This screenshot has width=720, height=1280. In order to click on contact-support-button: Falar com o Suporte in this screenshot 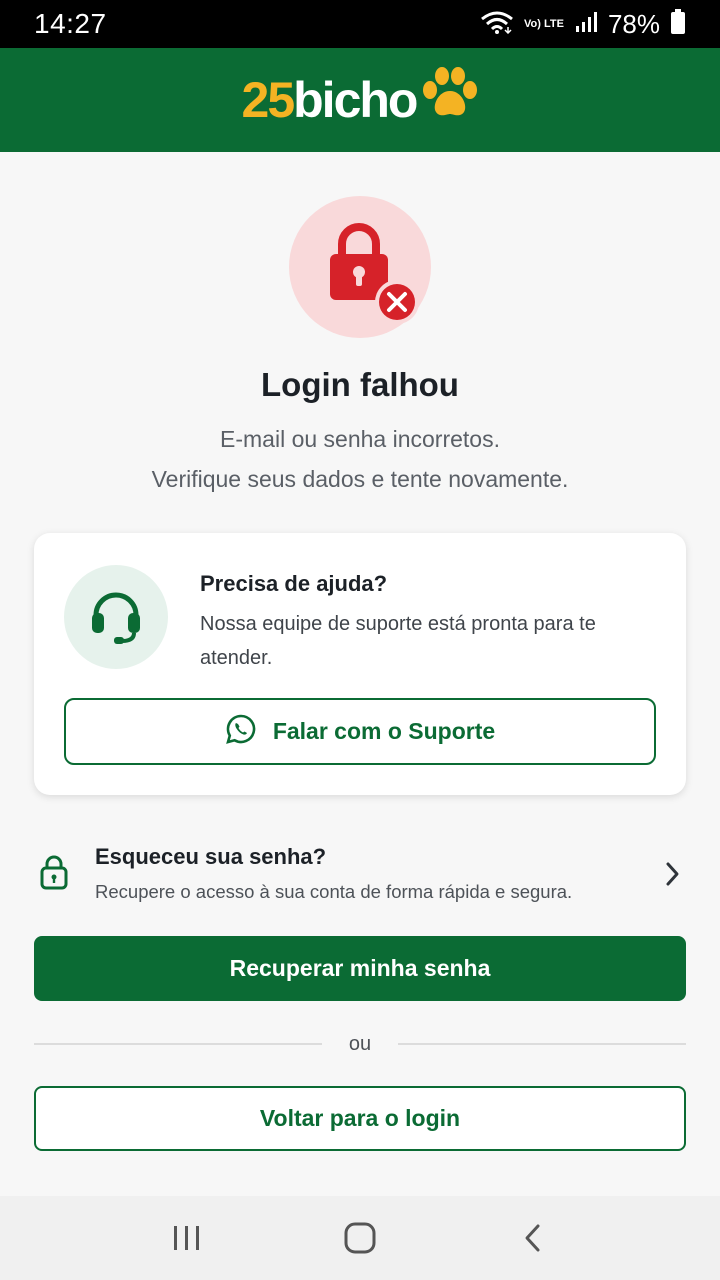, I will do `click(360, 731)`.